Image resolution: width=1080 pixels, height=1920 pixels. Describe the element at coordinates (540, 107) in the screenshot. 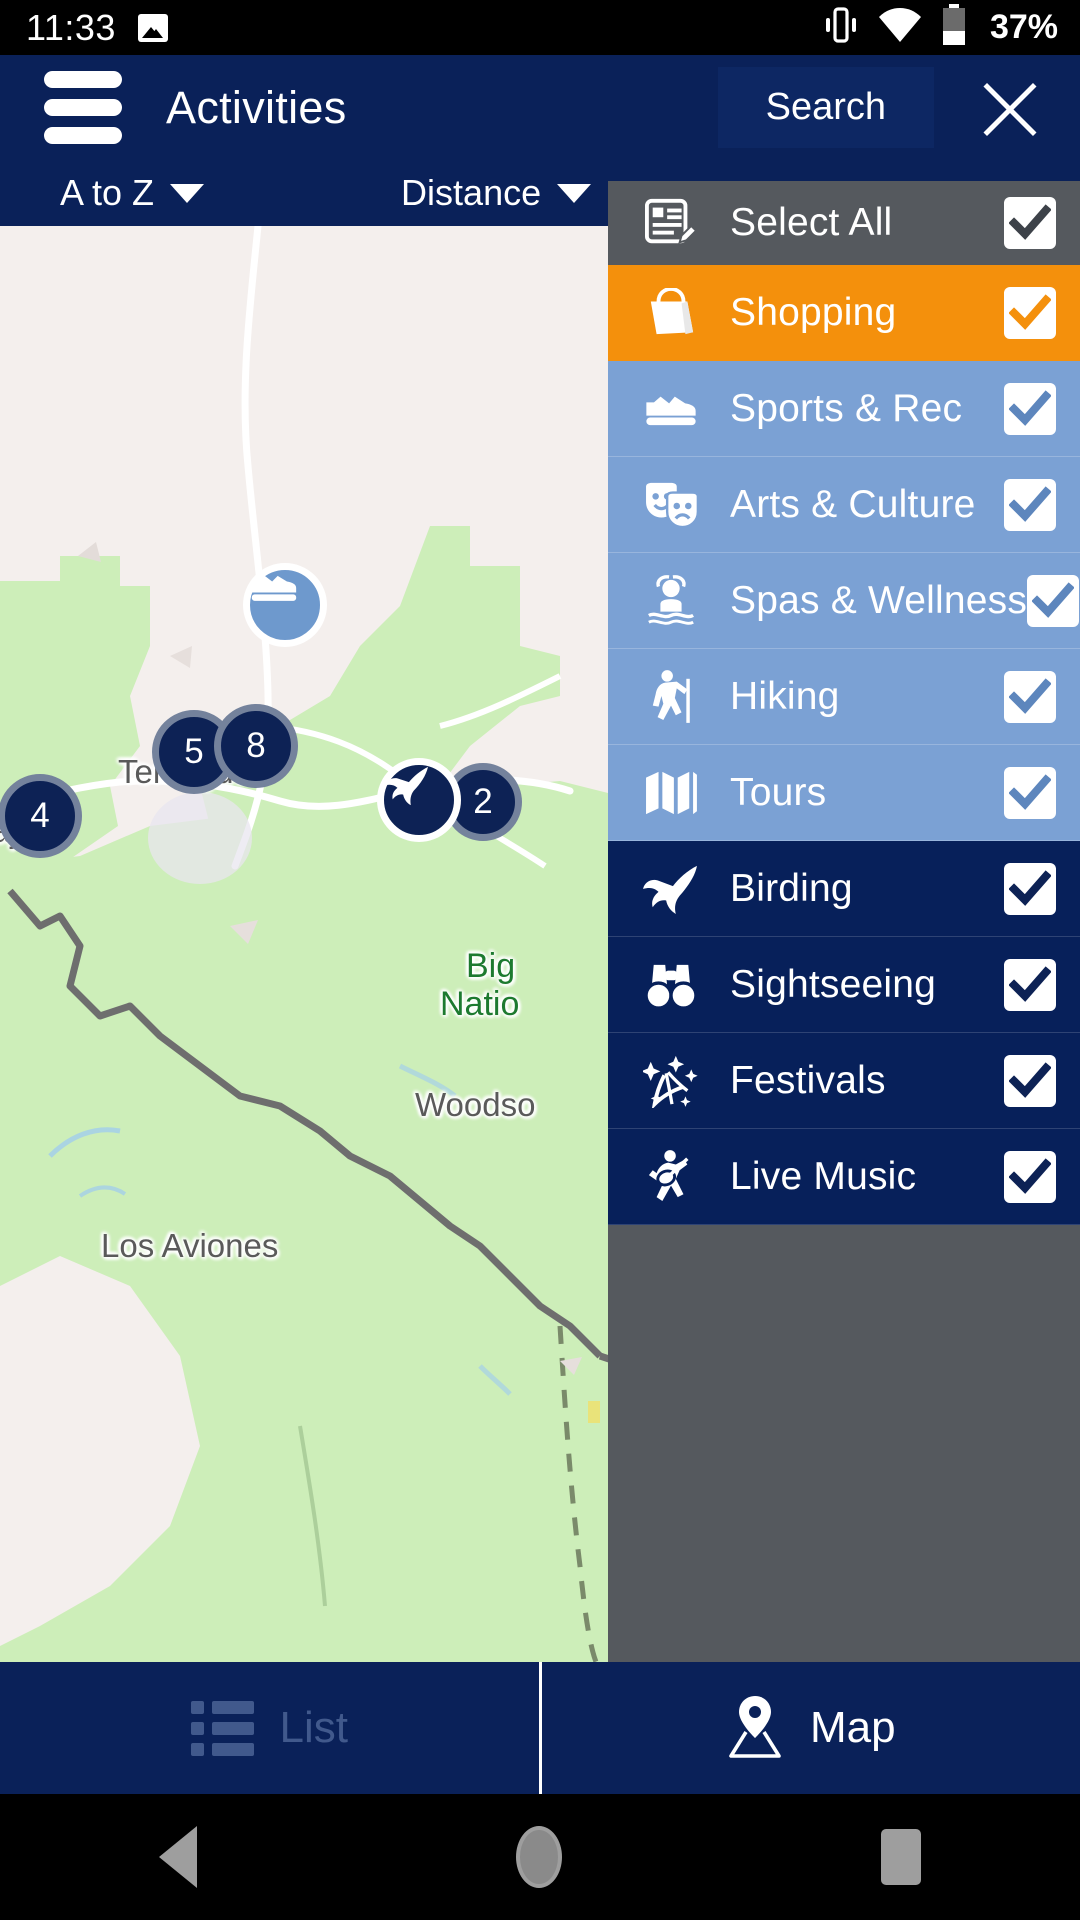

I see `app-bar: Activities Search` at that location.